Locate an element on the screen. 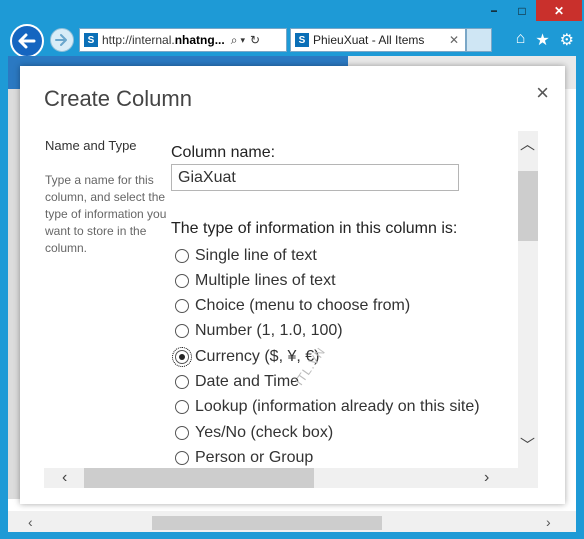 The image size is (584, 539). browser-tools: ⌂ ★ ⚙ is located at coordinates (545, 40).